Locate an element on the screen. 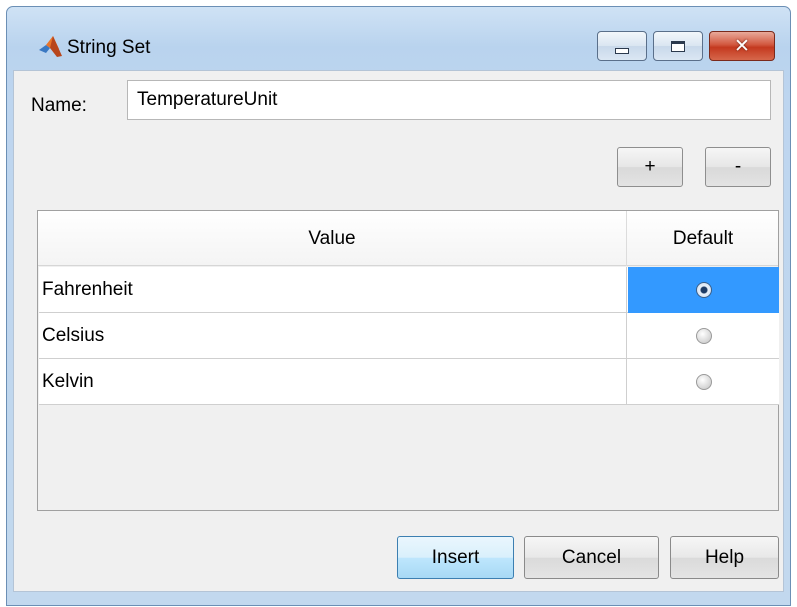 Image resolution: width=797 pixels, height=607 pixels. close-icon: ✕ is located at coordinates (742, 46).